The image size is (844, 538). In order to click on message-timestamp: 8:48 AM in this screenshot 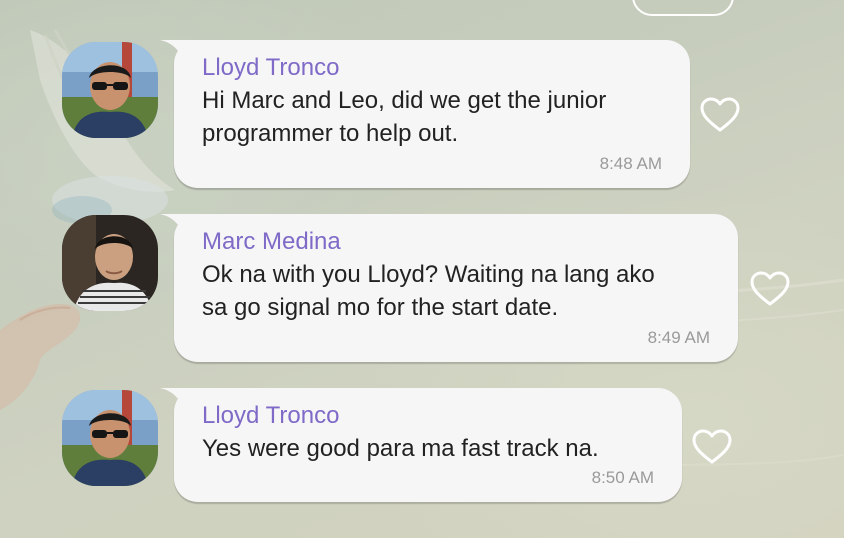, I will do `click(630, 163)`.